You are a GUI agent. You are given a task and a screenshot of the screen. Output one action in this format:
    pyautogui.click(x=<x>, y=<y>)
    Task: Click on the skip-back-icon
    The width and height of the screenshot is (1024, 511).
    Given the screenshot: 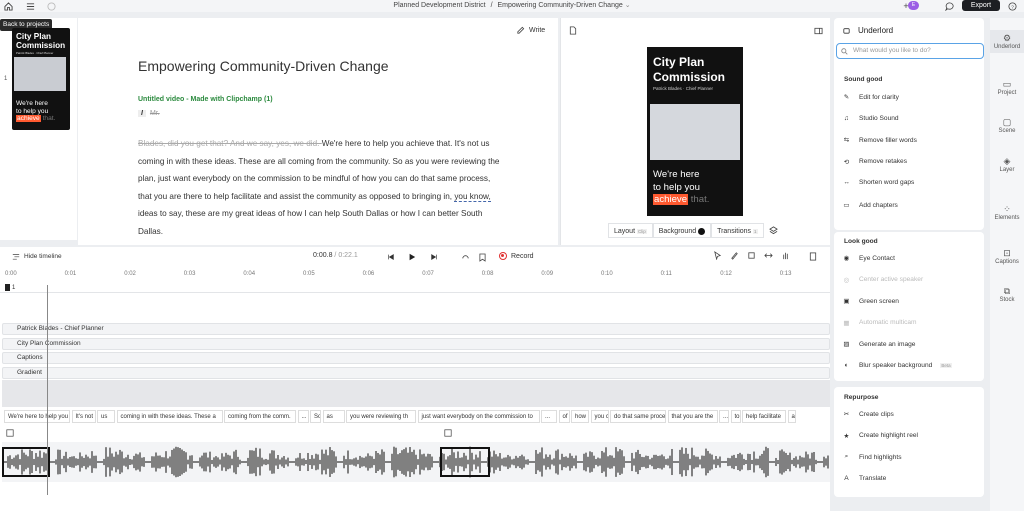 What is the action you would take?
    pyautogui.click(x=391, y=257)
    